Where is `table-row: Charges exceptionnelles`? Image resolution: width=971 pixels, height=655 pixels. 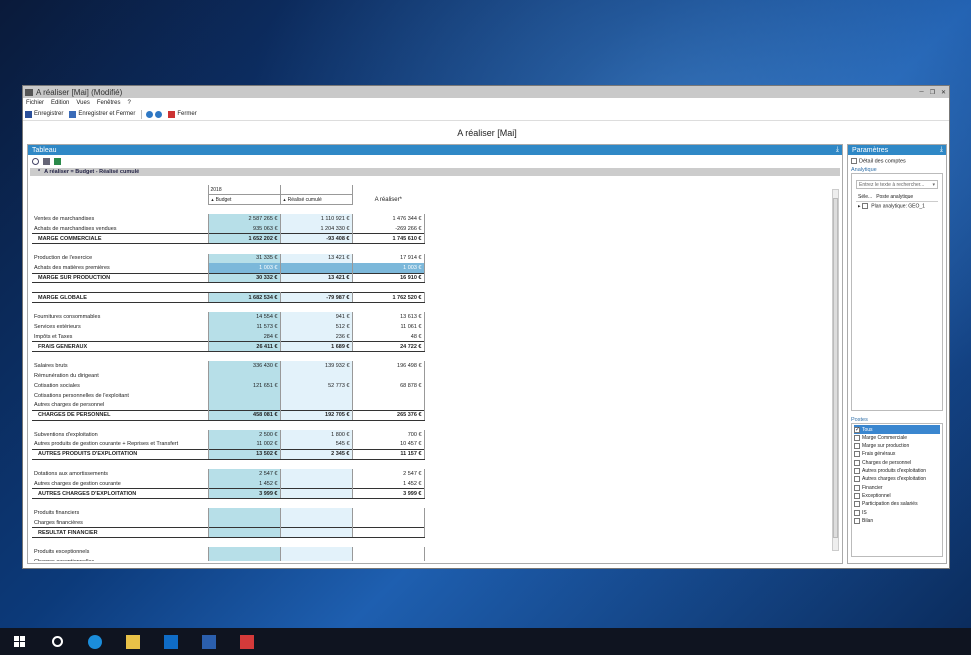
table-row: Charges exceptionnelles is located at coordinates (228, 559).